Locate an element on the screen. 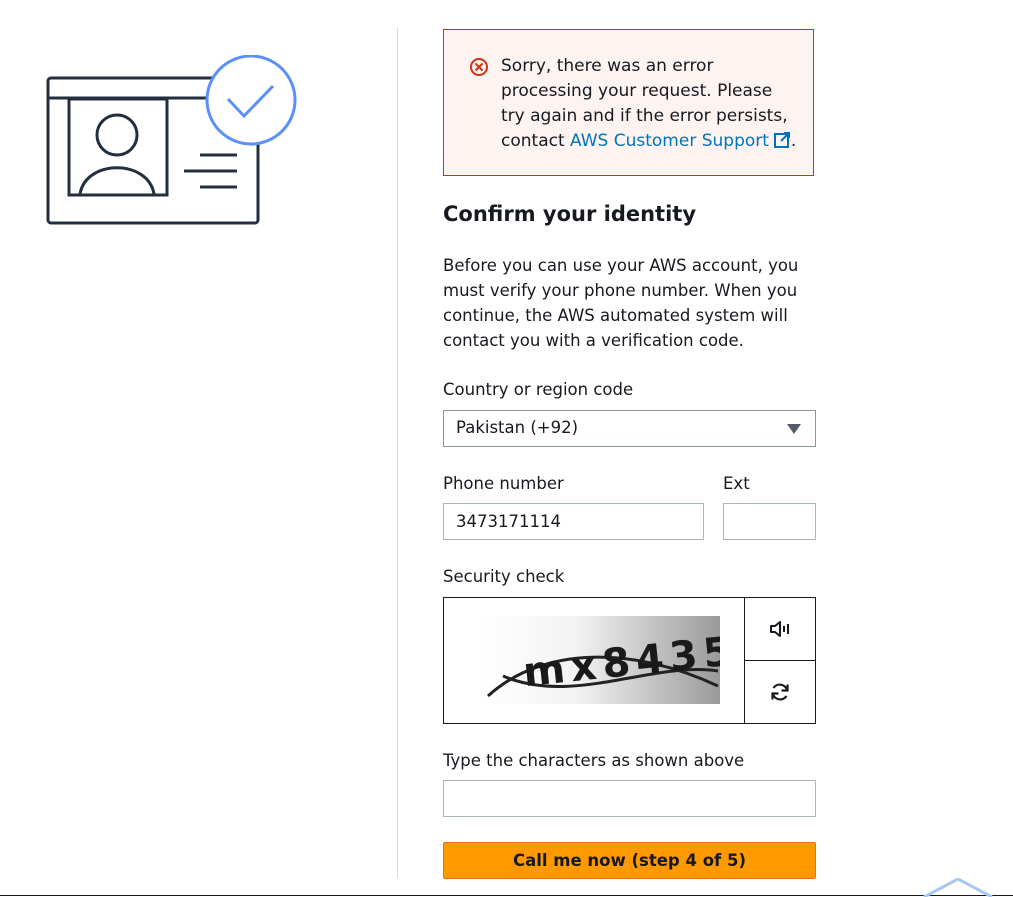  refresh-captcha-button is located at coordinates (780, 692).